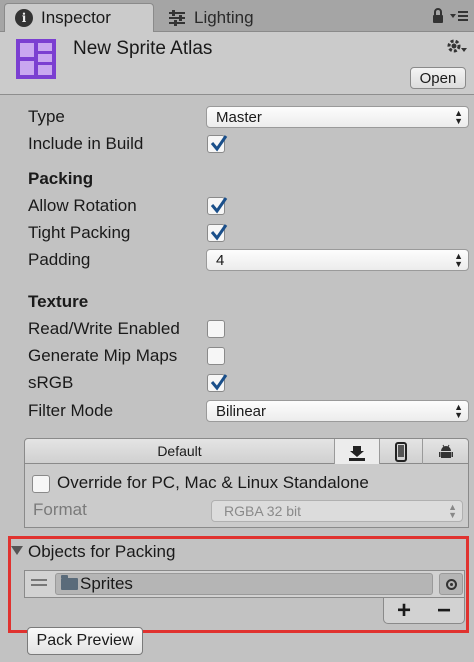 The image size is (474, 662). Describe the element at coordinates (177, 17) in the screenshot. I see `sliders-icon` at that location.